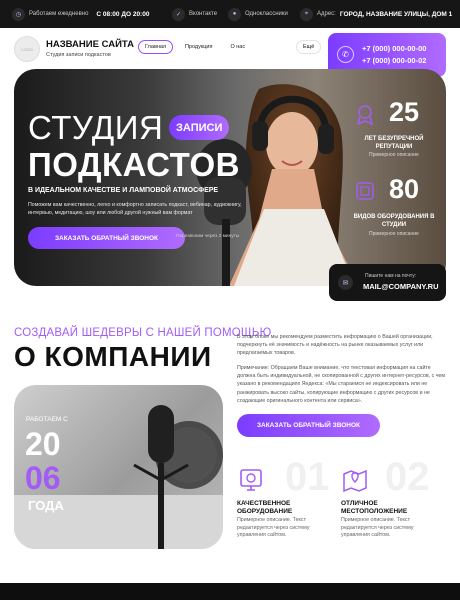 The width and height of the screenshot is (460, 600). Describe the element at coordinates (394, 221) in the screenshot. I see `stat-equipment-title: ВИДОВ ОБОРУДОВАНИЯ В СТУДИИ` at that location.